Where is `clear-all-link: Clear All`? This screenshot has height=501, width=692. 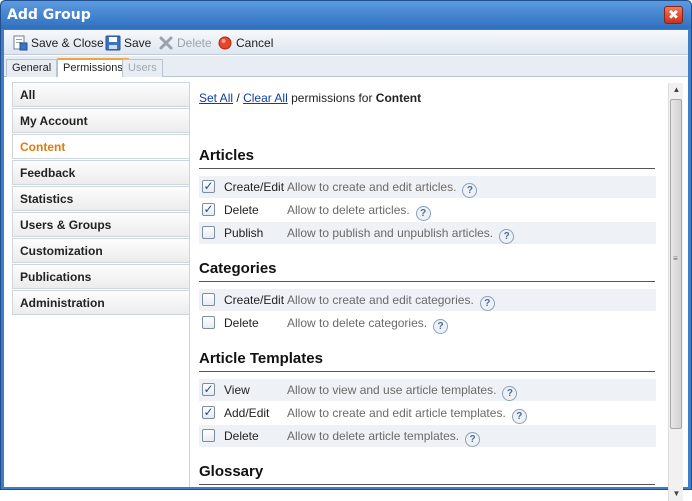
clear-all-link: Clear All is located at coordinates (265, 98).